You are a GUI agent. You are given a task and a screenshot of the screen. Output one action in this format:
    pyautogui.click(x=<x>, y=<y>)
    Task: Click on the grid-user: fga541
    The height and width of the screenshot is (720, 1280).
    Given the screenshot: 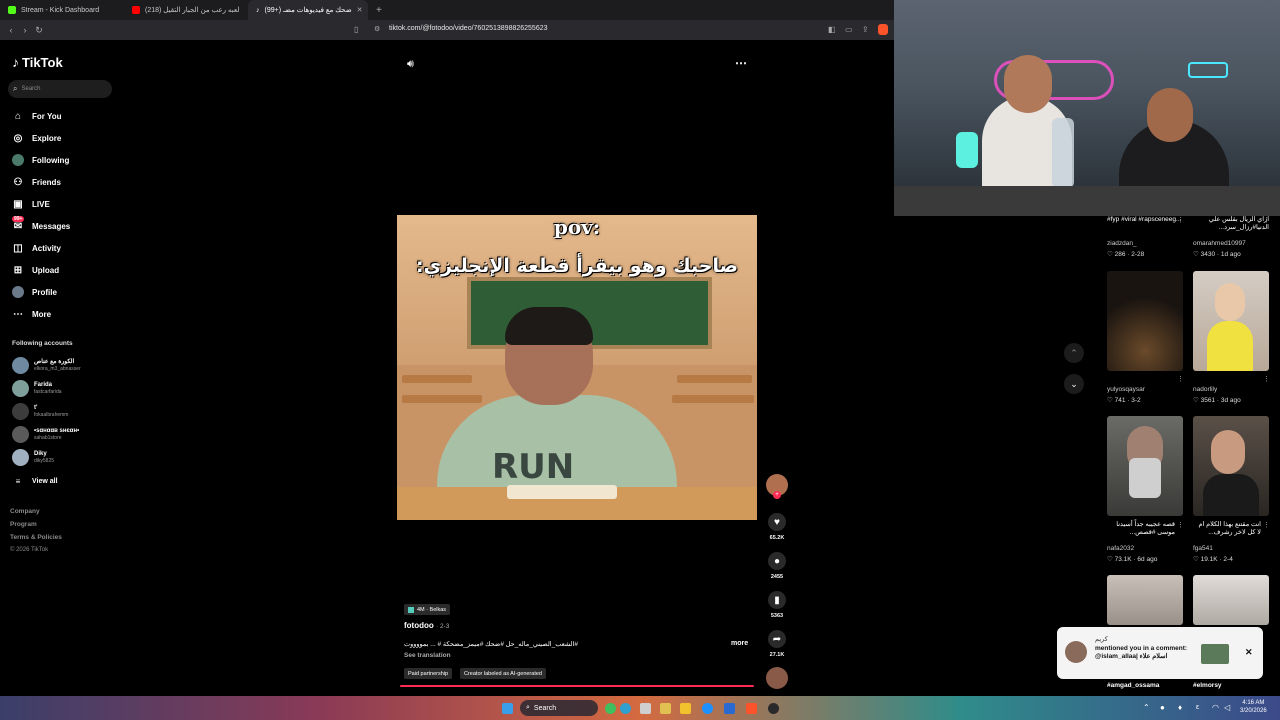 What is the action you would take?
    pyautogui.click(x=1203, y=548)
    